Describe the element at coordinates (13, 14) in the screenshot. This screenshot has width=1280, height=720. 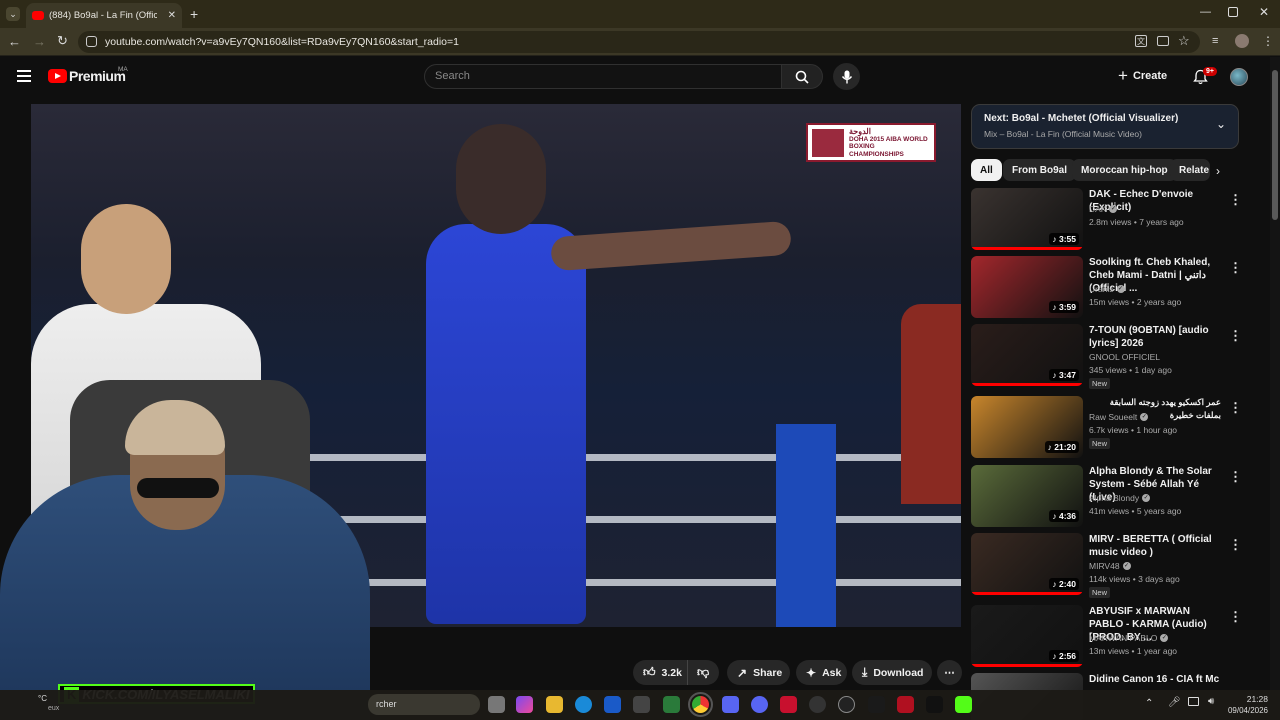
I see `tab-search-icon: ⌄` at that location.